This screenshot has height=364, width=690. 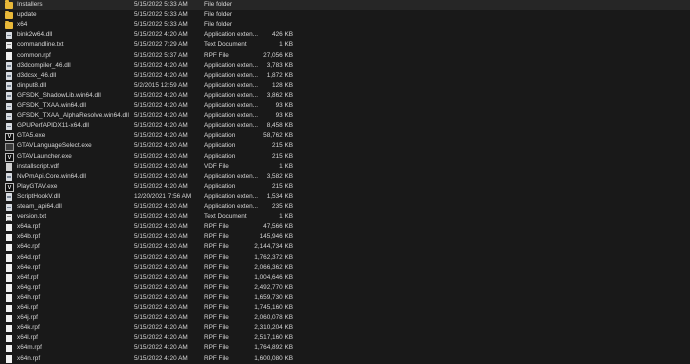 What do you see at coordinates (273, 287) in the screenshot?
I see `file-size: 2,492,770 KB` at bounding box center [273, 287].